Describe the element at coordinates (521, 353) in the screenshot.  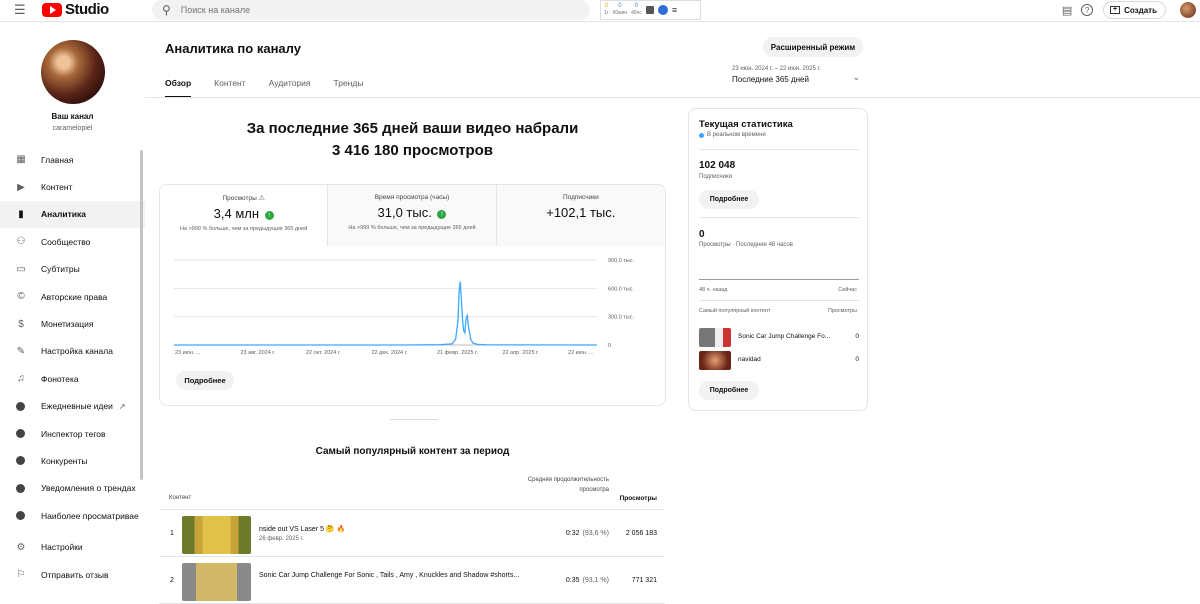
I see `x-tick-label: 22 апр. 2025 г.` at that location.